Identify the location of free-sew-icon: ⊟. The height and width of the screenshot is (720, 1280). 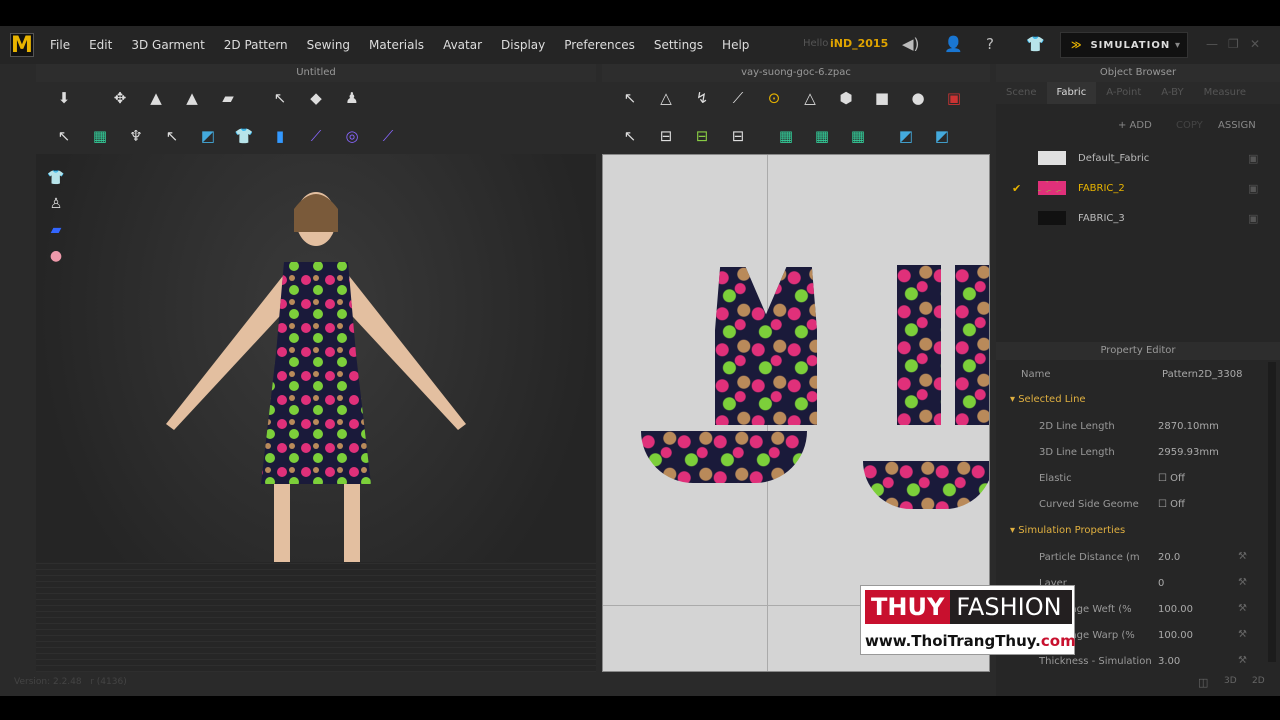
(702, 136).